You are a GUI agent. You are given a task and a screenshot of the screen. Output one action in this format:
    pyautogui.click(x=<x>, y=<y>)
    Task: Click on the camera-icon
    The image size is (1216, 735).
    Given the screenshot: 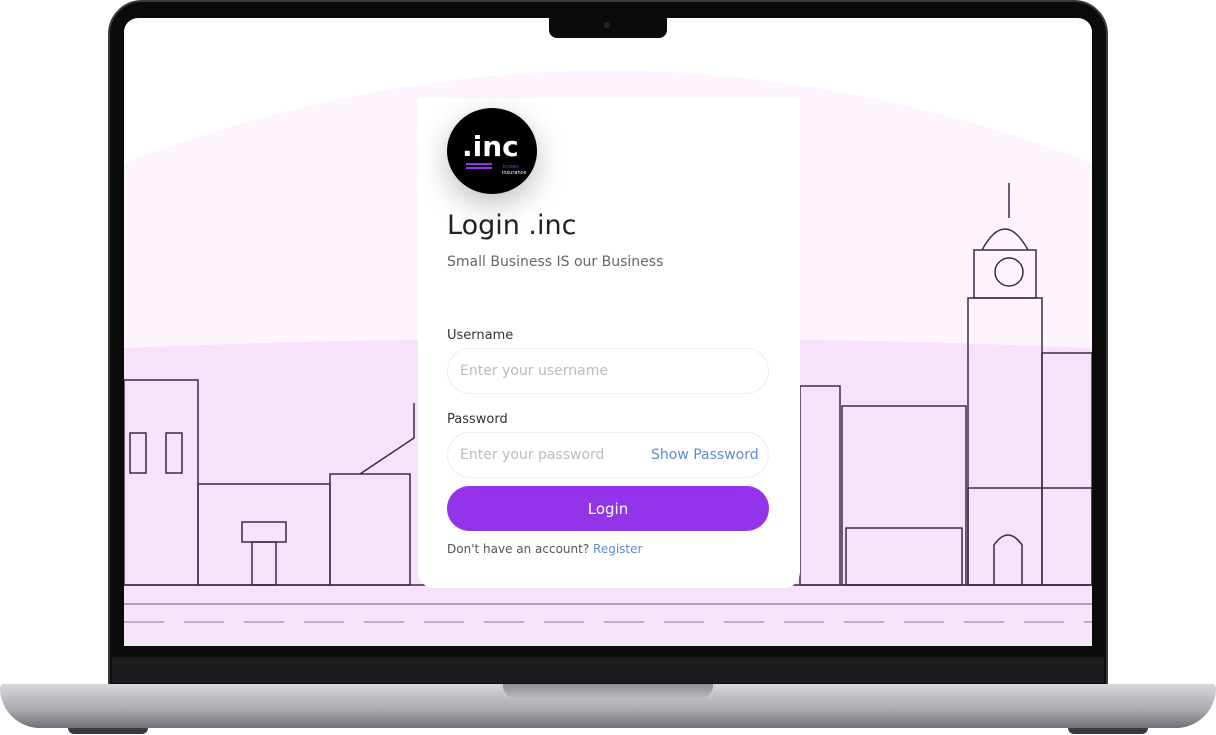 What is the action you would take?
    pyautogui.click(x=607, y=25)
    